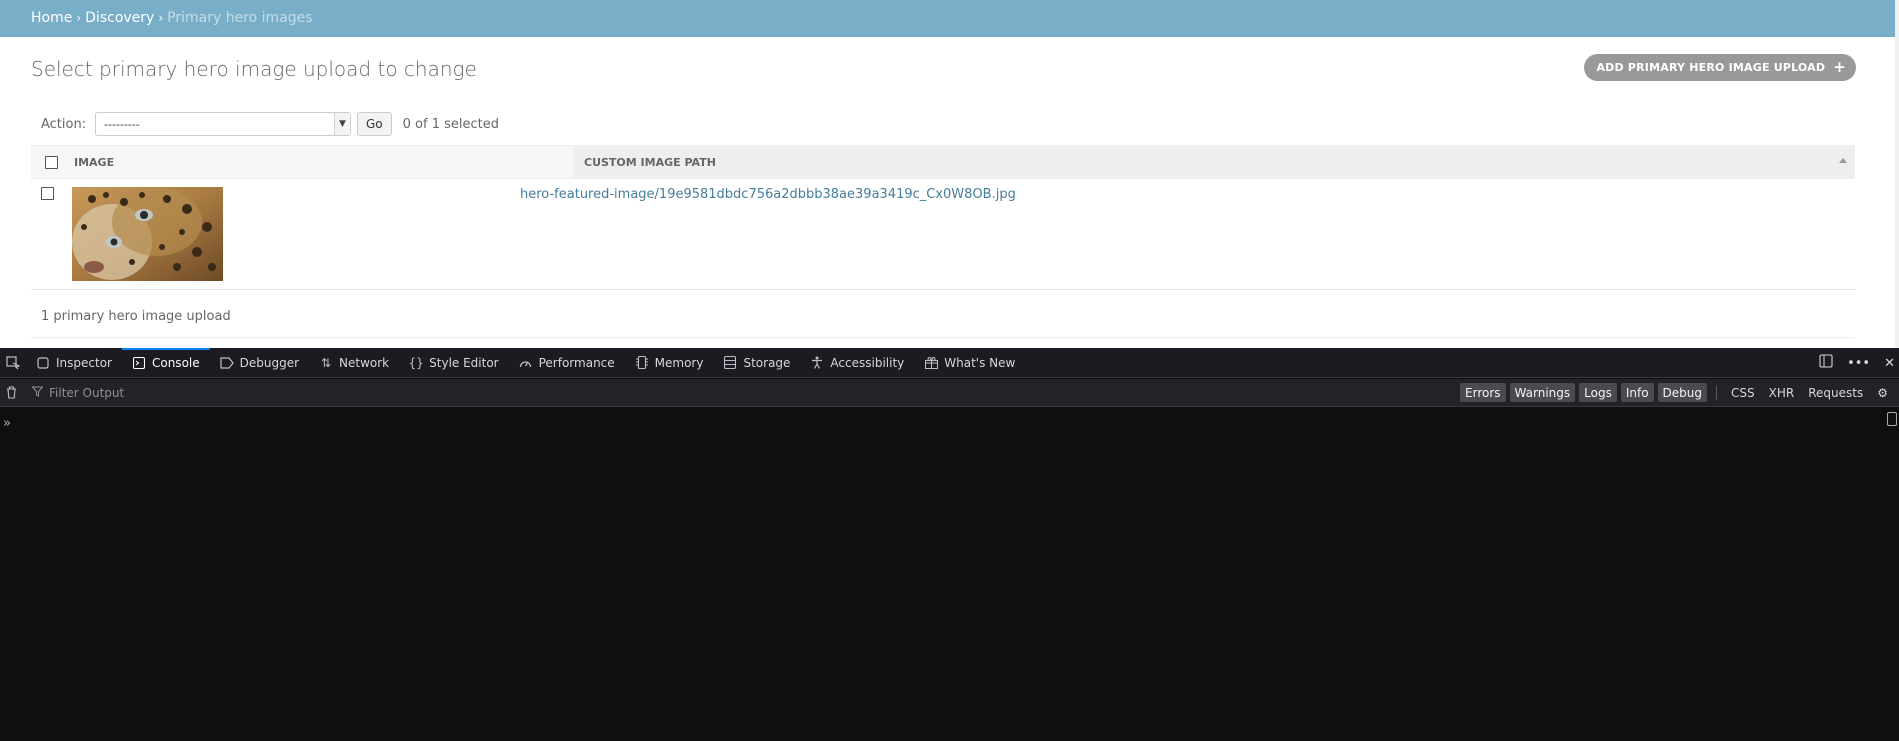 This screenshot has height=741, width=1899. Describe the element at coordinates (1889, 363) in the screenshot. I see `close-icon: ✕` at that location.